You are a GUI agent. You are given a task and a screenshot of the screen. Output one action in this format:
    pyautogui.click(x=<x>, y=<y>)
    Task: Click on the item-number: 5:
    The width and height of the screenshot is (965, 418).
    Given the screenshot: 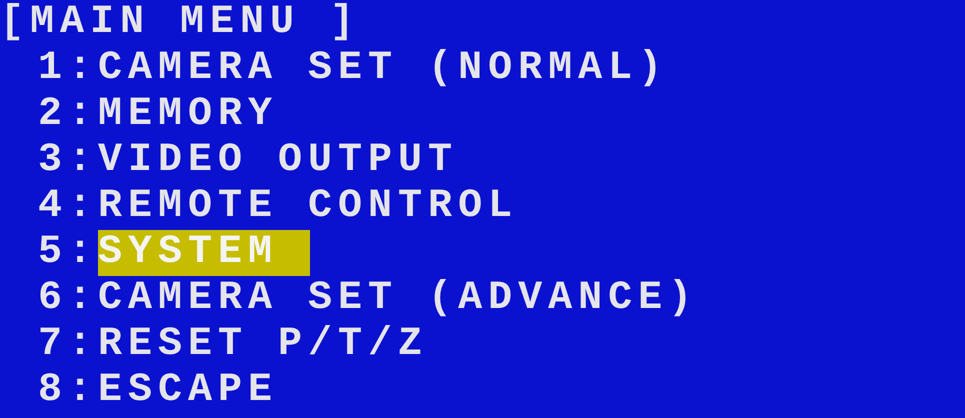 What is the action you would take?
    pyautogui.click(x=68, y=253)
    